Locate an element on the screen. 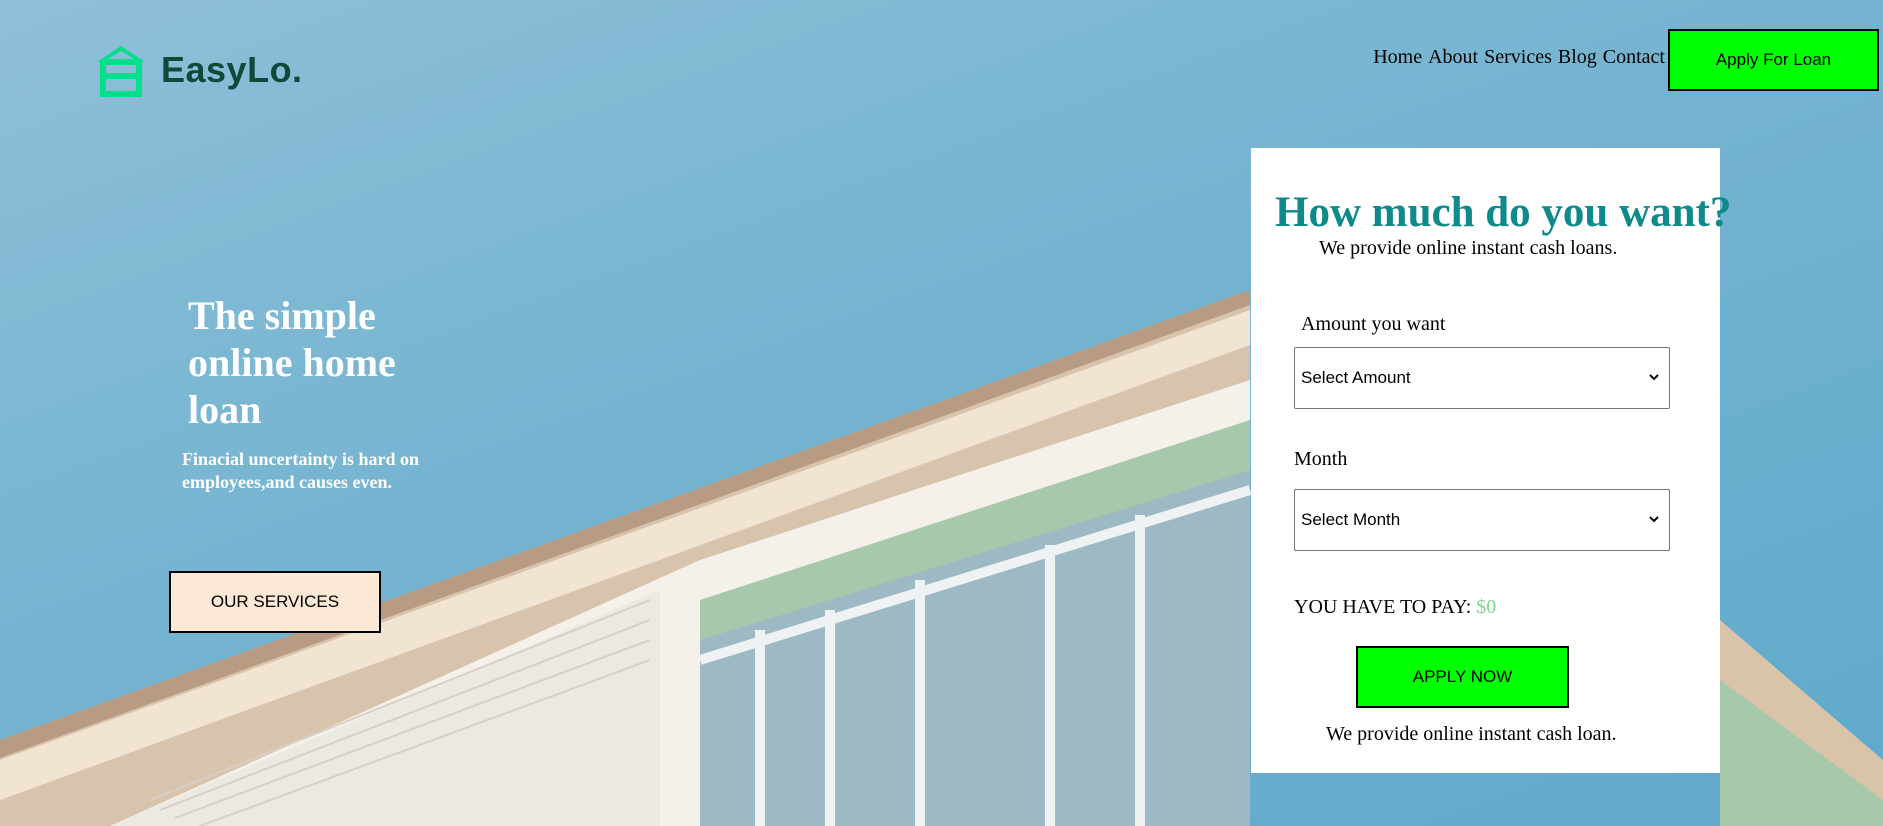 The width and height of the screenshot is (1883, 826). month-label: Month is located at coordinates (1321, 459).